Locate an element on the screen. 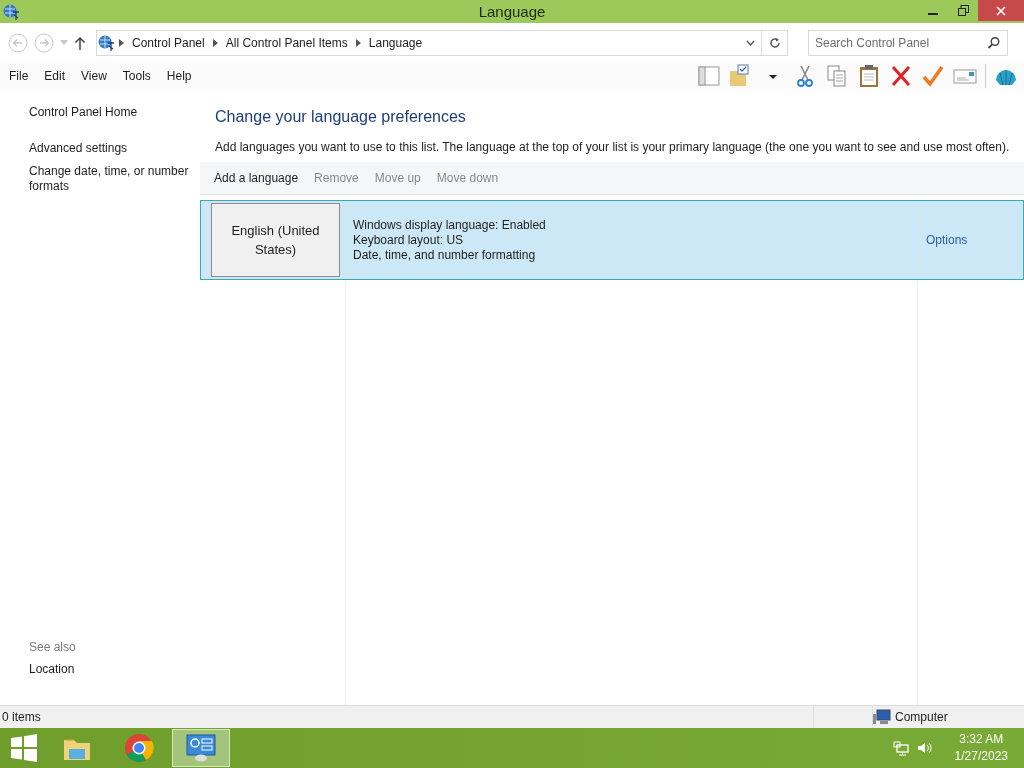  menu-item: Edit is located at coordinates (55, 76).